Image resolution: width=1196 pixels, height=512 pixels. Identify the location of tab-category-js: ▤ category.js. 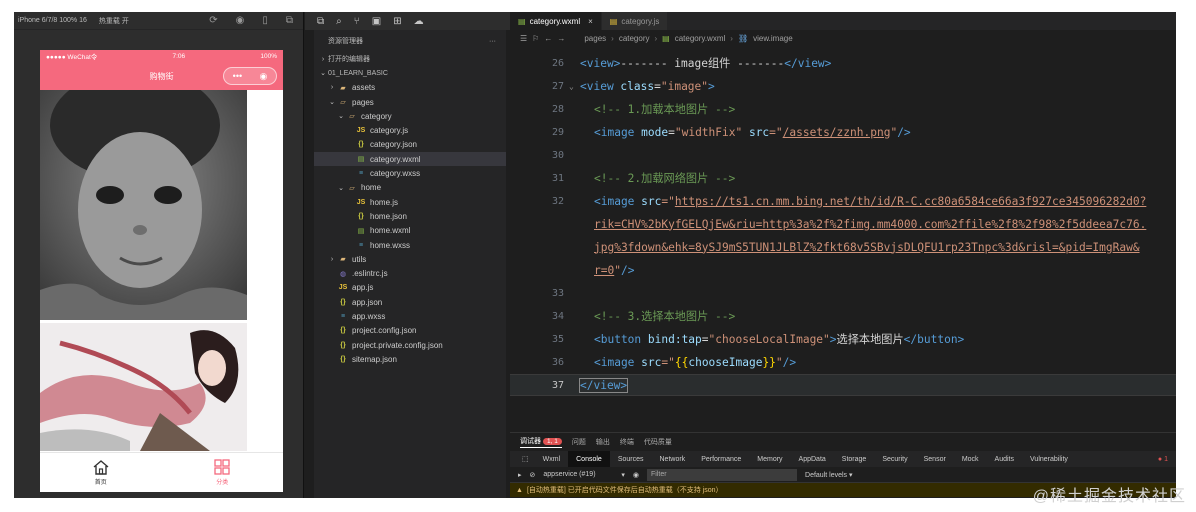
(635, 21).